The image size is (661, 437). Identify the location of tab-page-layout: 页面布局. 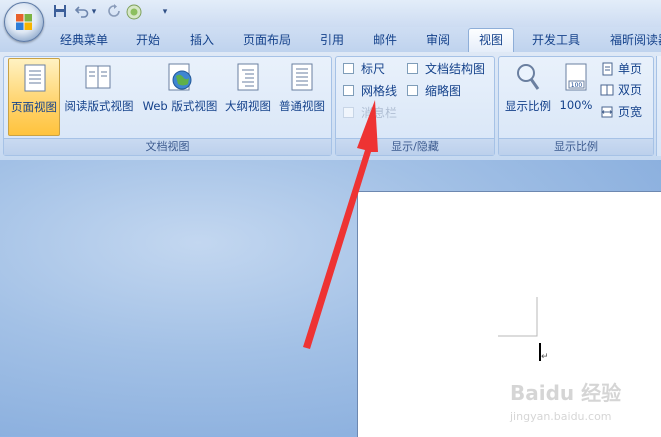
(267, 40).